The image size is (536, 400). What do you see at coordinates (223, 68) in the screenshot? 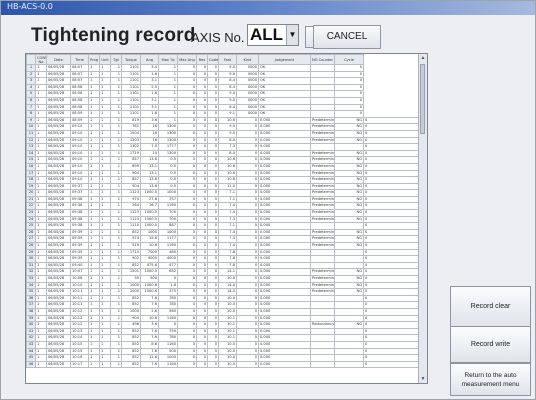
I see `table-row: 1 1 06/05/28 08:57 1 1 1 1101 3.4 1 0 0 0 9.0 0000 OK 0` at bounding box center [223, 68].